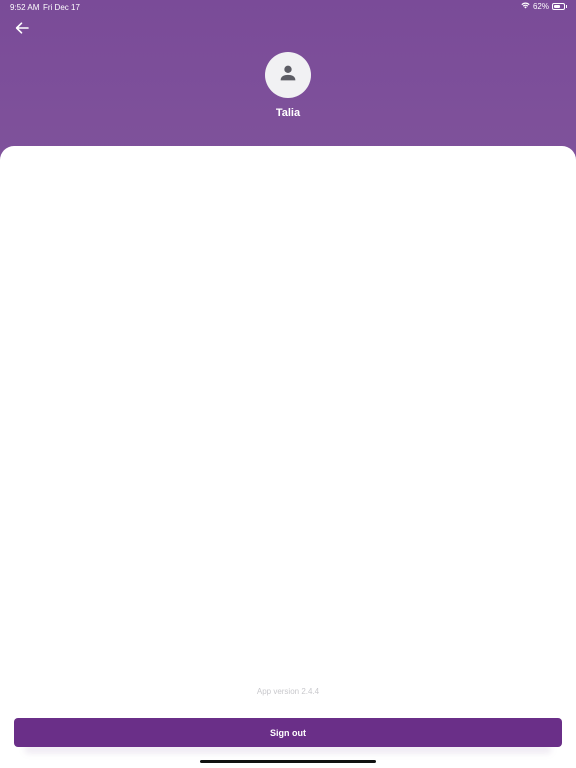 This screenshot has width=576, height=768. I want to click on user-name: Talia, so click(288, 113).